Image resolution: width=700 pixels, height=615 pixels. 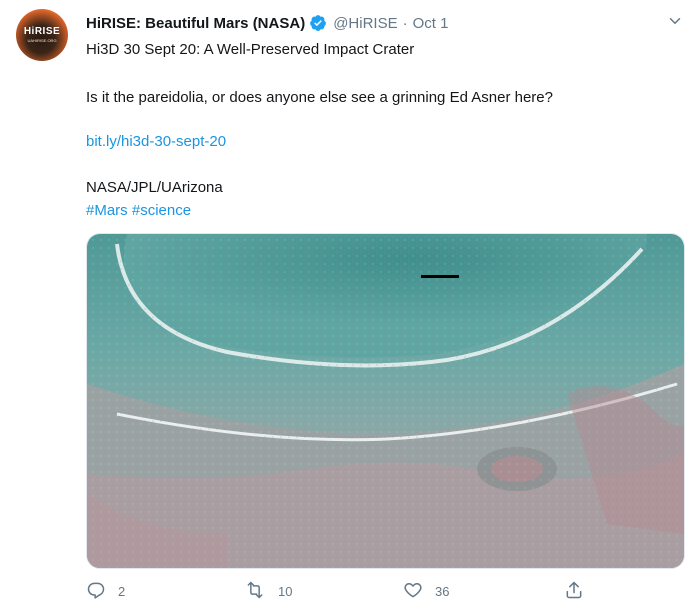 I want to click on avatar-sub: UAHIRISE.ORG, so click(x=42, y=40).